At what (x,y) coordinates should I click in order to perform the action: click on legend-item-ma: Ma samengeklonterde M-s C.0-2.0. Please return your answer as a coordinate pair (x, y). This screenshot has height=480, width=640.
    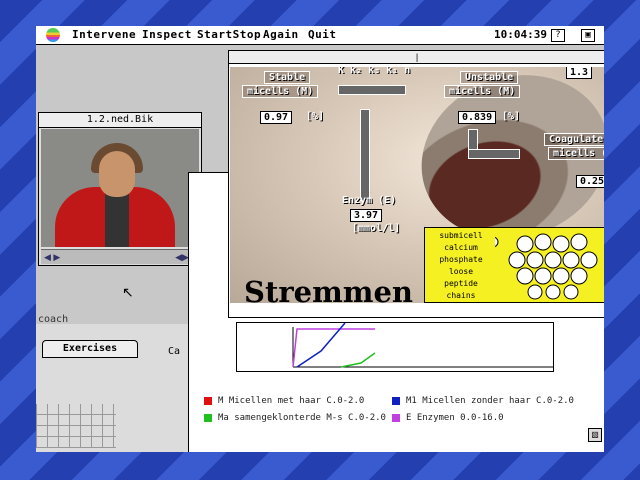
    Looking at the image, I should click on (295, 418).